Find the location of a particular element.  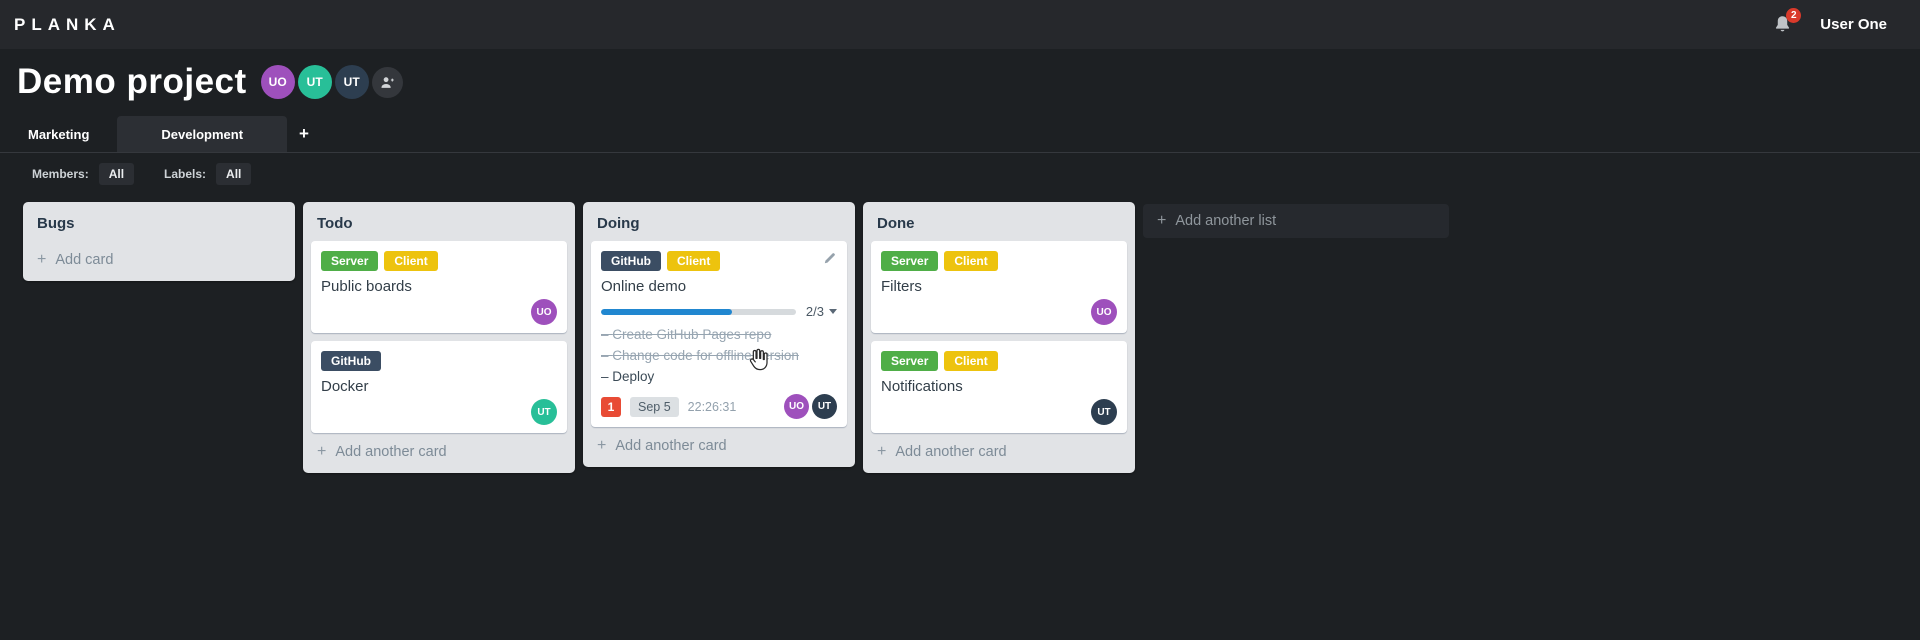

task-item: – Change code for offline version is located at coordinates (719, 355).